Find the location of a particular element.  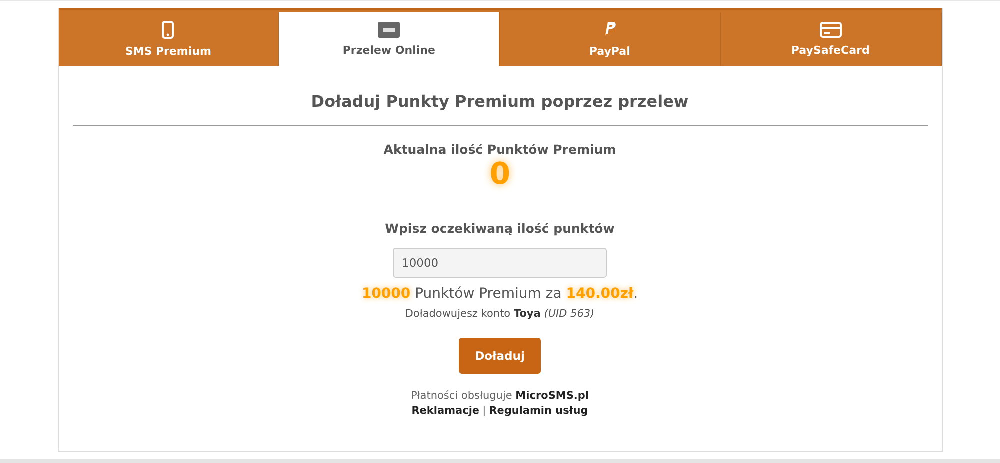

points-input-field: 10000 is located at coordinates (500, 263).